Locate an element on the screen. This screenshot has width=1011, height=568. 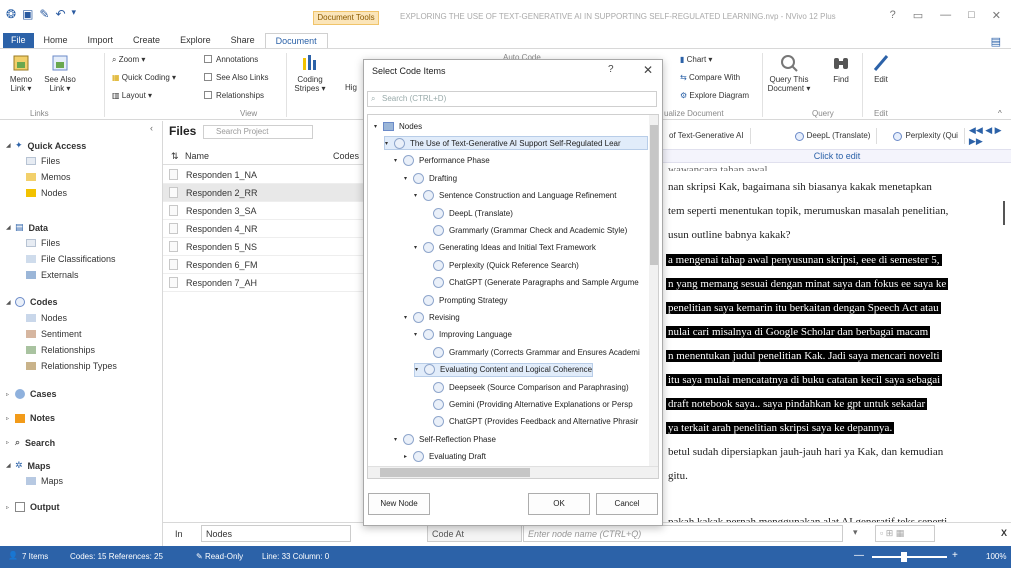
customize-qat-icon: ▾ is located at coordinates (74, 14).